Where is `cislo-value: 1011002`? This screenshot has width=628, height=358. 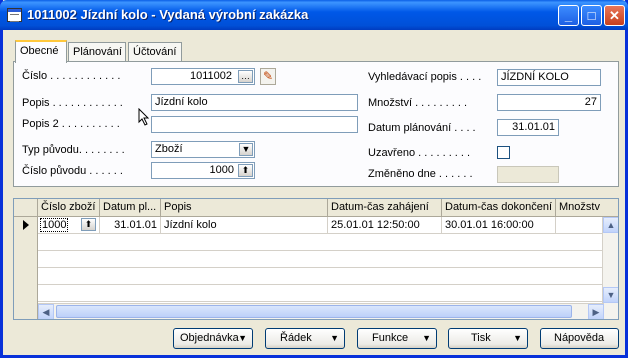 cislo-value: 1011002 is located at coordinates (210, 76).